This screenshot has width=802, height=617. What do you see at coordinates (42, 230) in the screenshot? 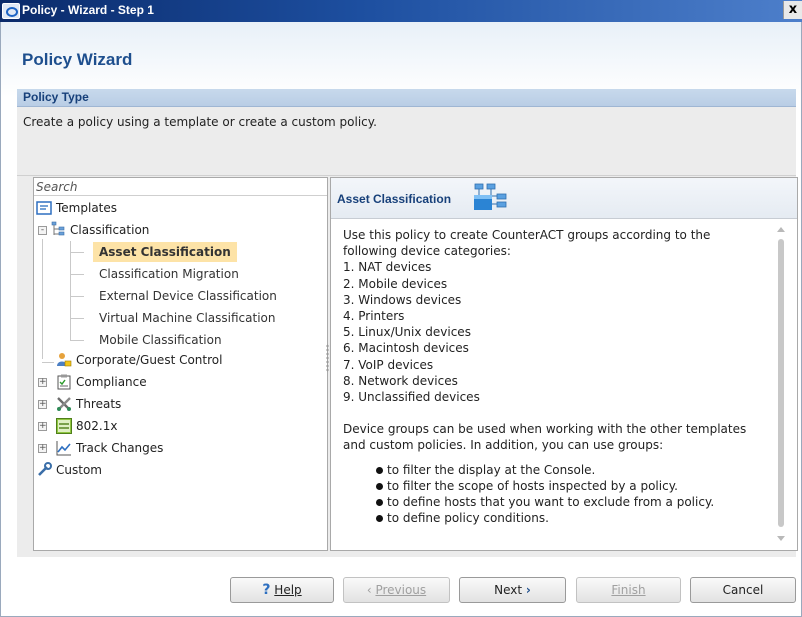
I see `collapse-toggle: -` at bounding box center [42, 230].